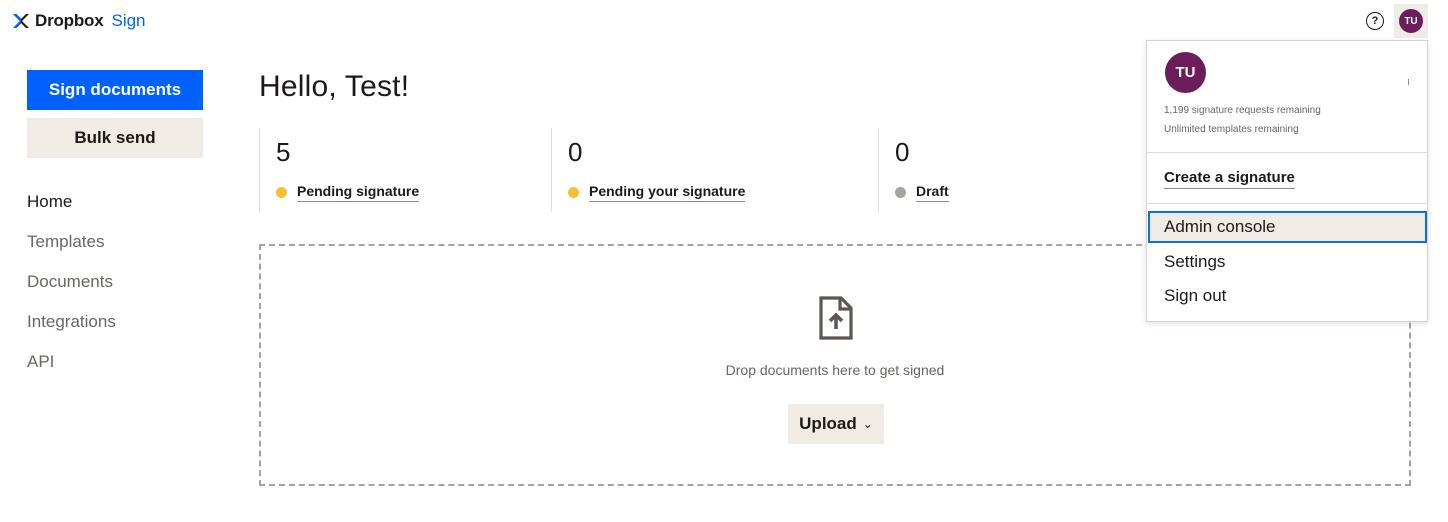  What do you see at coordinates (667, 192) in the screenshot?
I see `stat-link: Pending your signature` at bounding box center [667, 192].